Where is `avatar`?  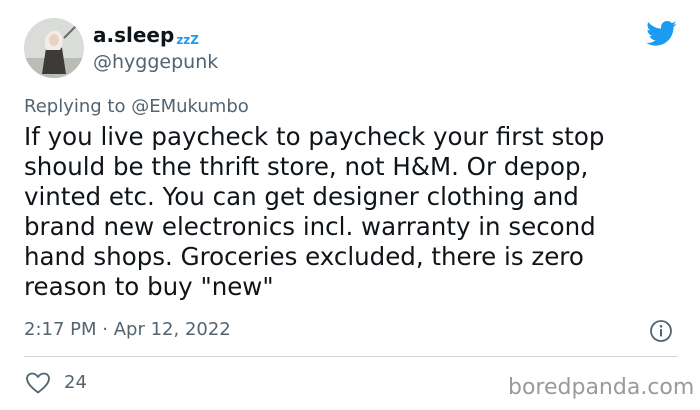 avatar is located at coordinates (54, 48).